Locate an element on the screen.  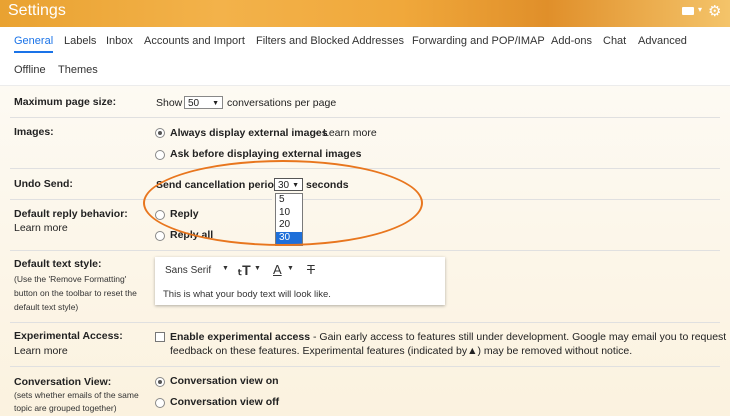
always-display-radio is located at coordinates (160, 133).